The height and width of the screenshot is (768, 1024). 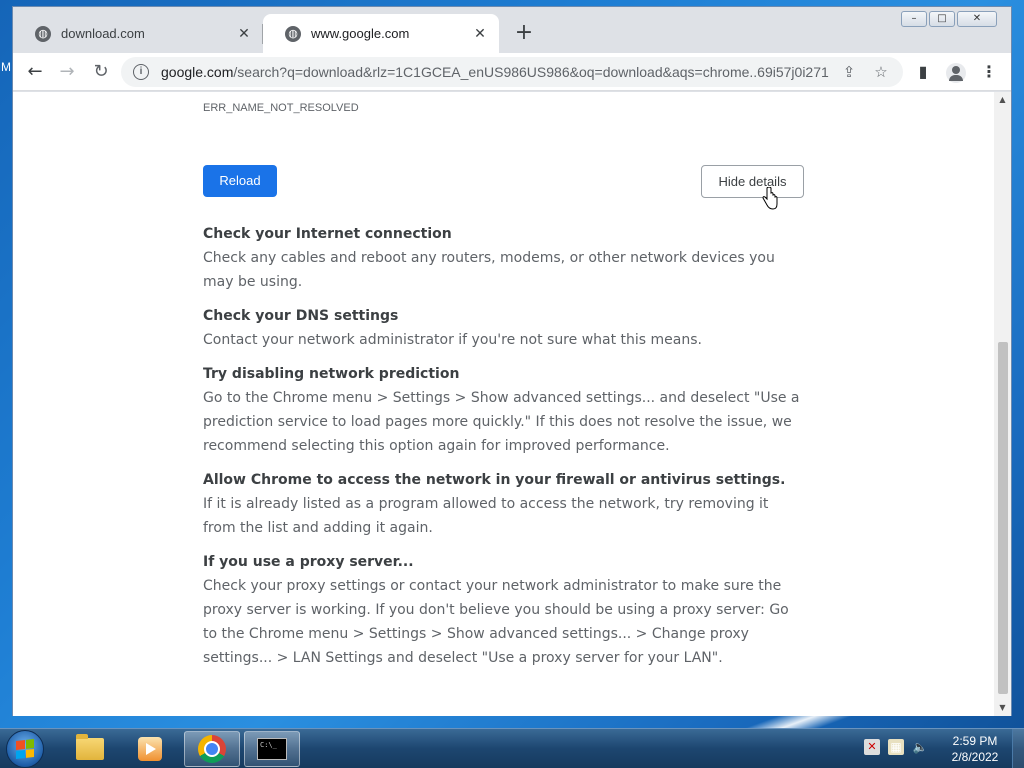 I want to click on taskbar: C:\_ ✕ ▦ 🔈 2:59 PM 2/8/2022, so click(x=512, y=748).